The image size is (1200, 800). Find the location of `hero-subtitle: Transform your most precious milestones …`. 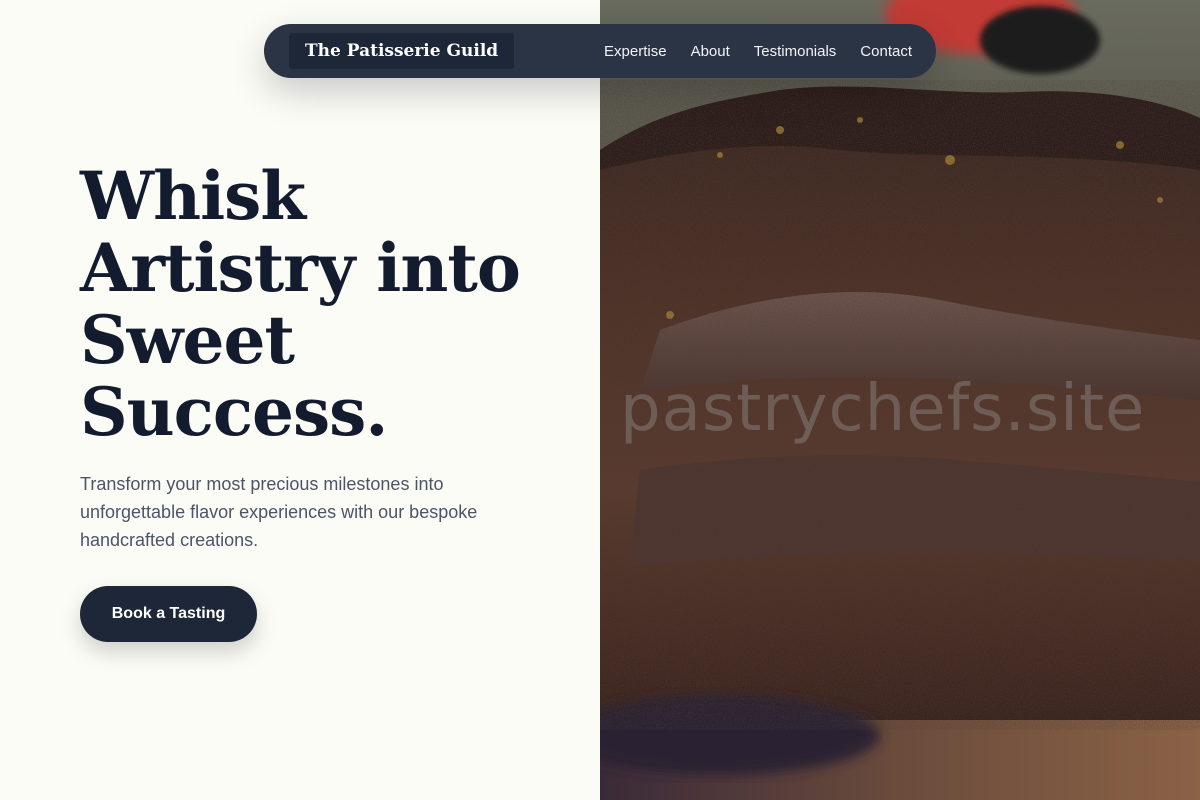

hero-subtitle: Transform your most precious milestones … is located at coordinates (279, 512).